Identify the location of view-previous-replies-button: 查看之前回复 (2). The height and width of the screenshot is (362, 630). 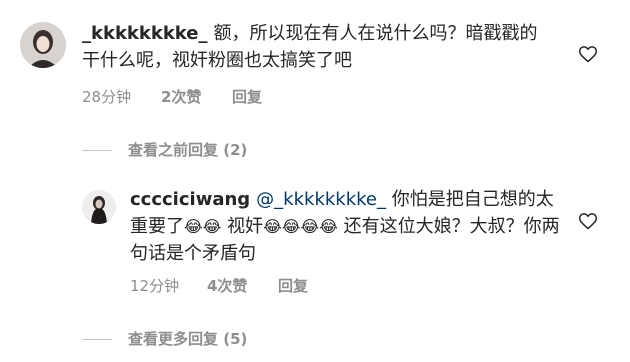
(164, 149).